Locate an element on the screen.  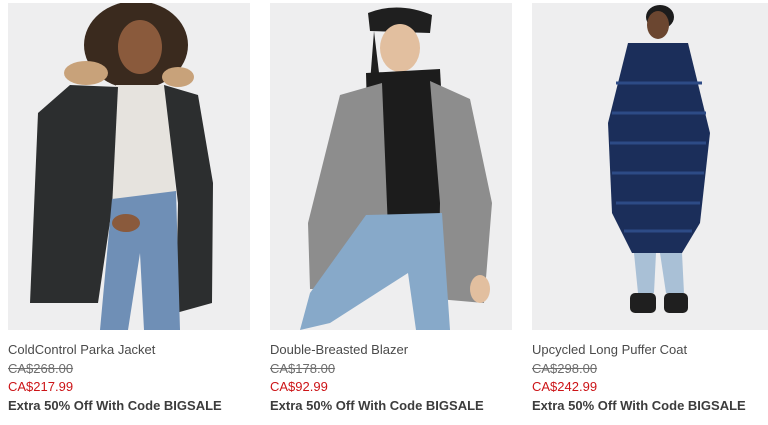
original-price: CA$268.00 is located at coordinates (41, 368).